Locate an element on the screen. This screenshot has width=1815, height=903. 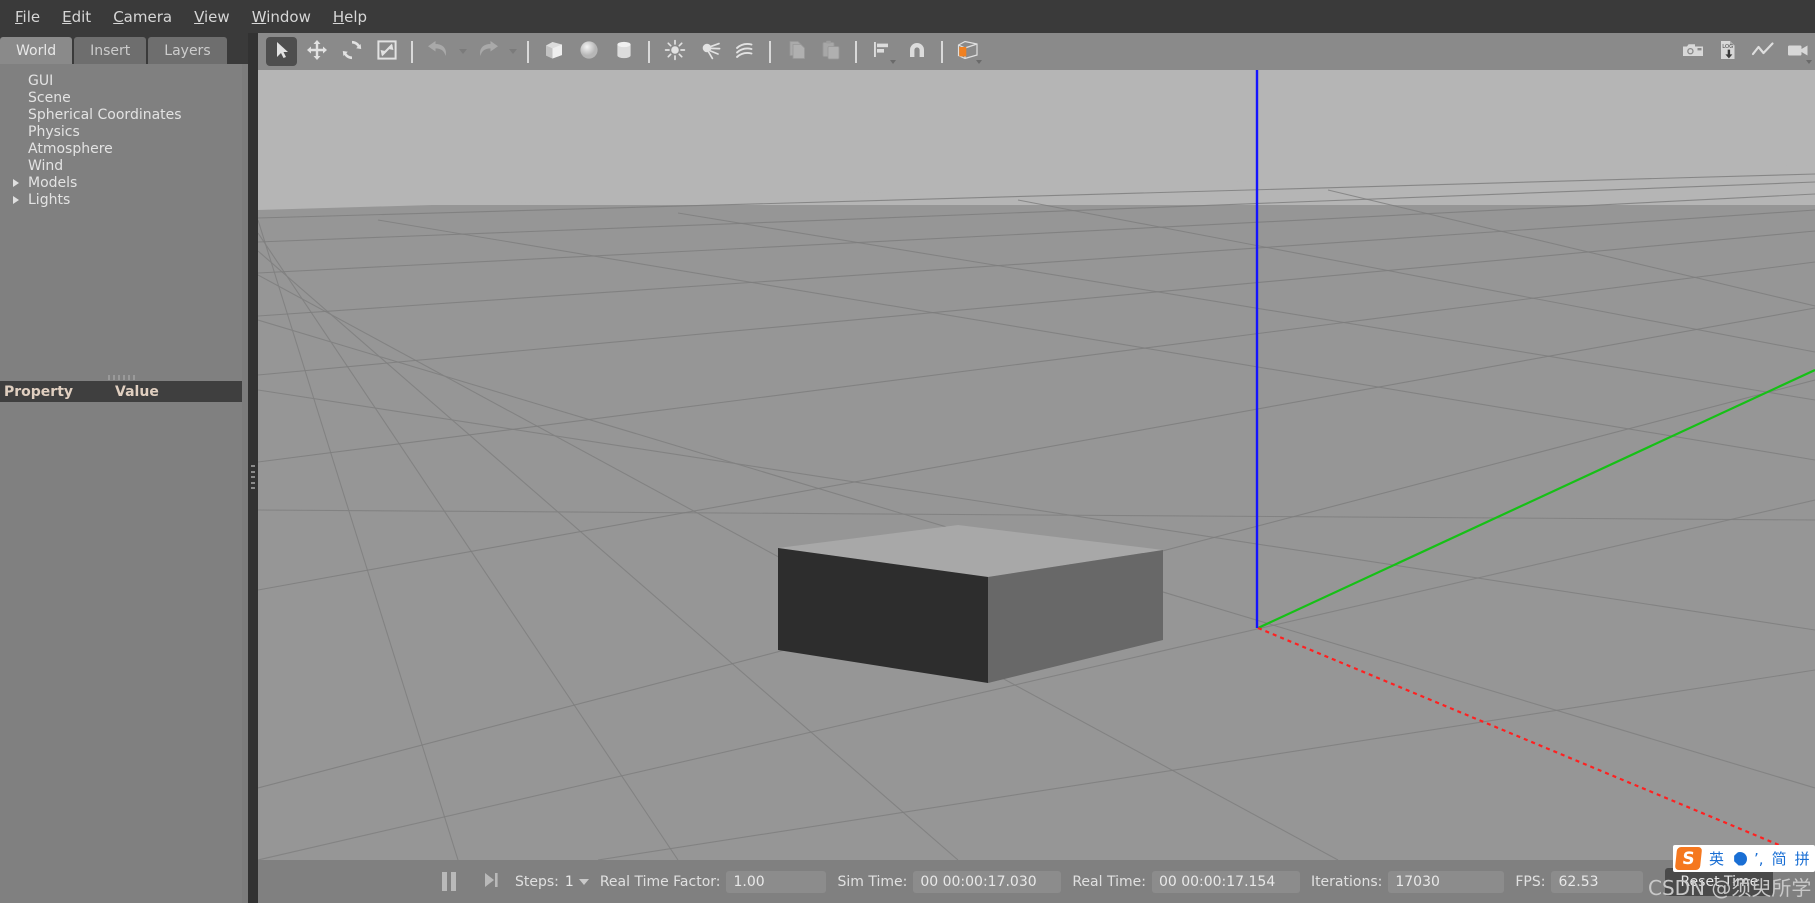
tab-world: World is located at coordinates (36, 50).